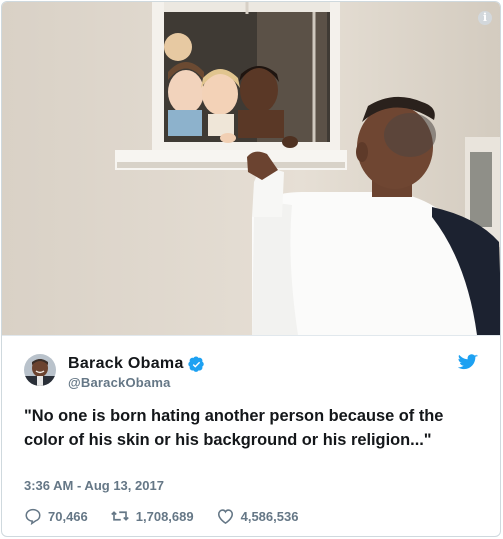 The height and width of the screenshot is (539, 503). What do you see at coordinates (468, 362) in the screenshot?
I see `twitter-bird-icon` at bounding box center [468, 362].